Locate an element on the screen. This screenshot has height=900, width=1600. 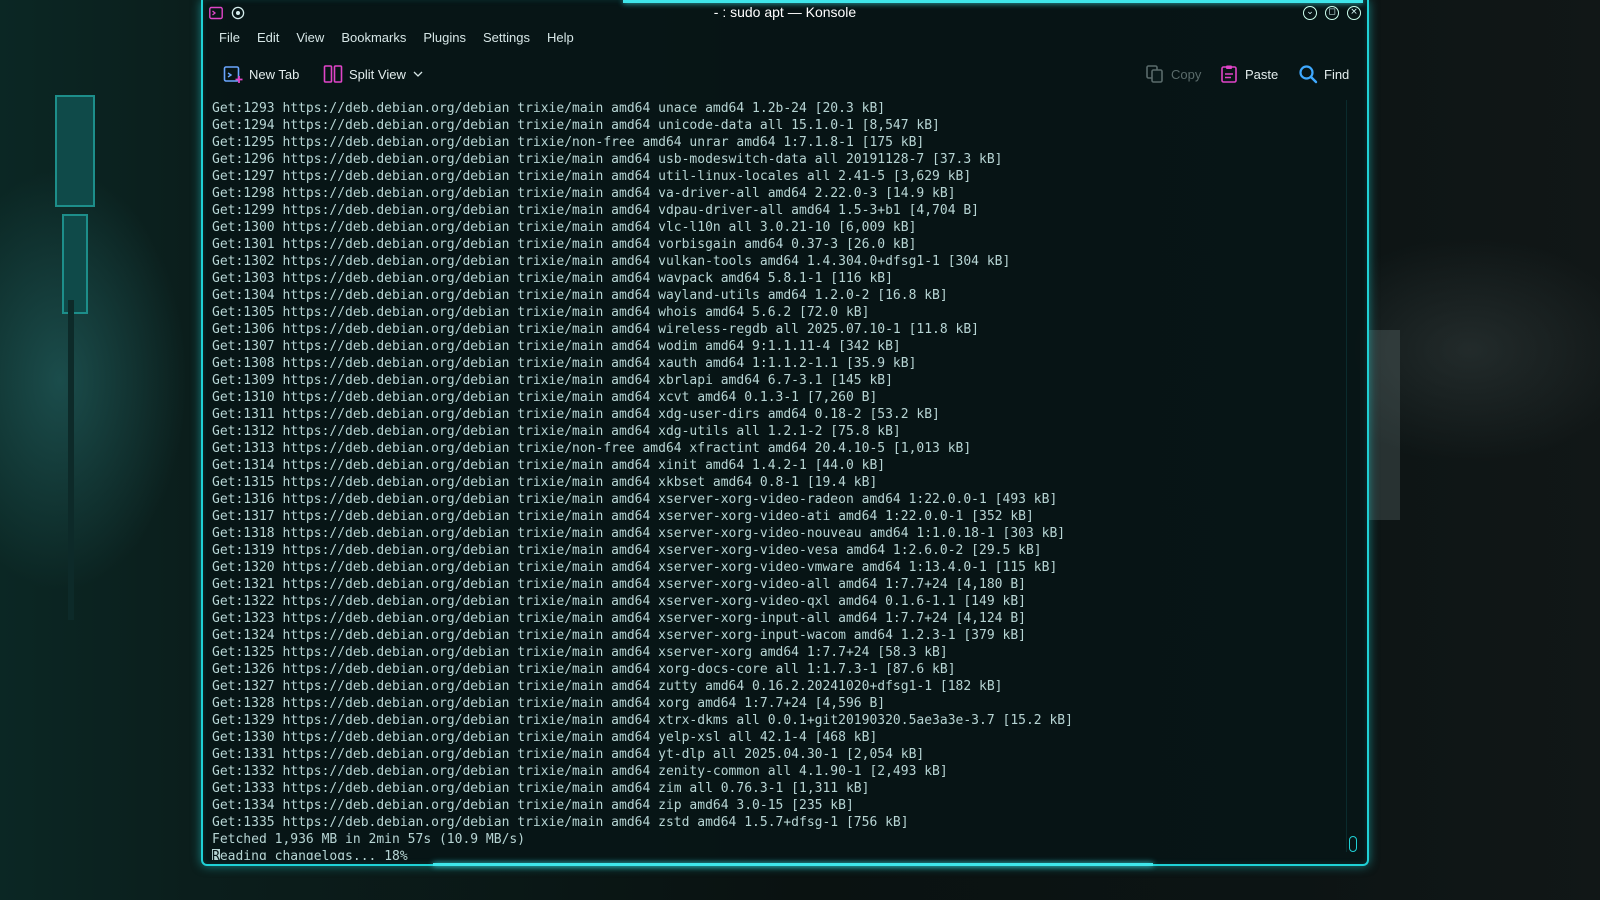
menu-help: Help is located at coordinates (563, 40).